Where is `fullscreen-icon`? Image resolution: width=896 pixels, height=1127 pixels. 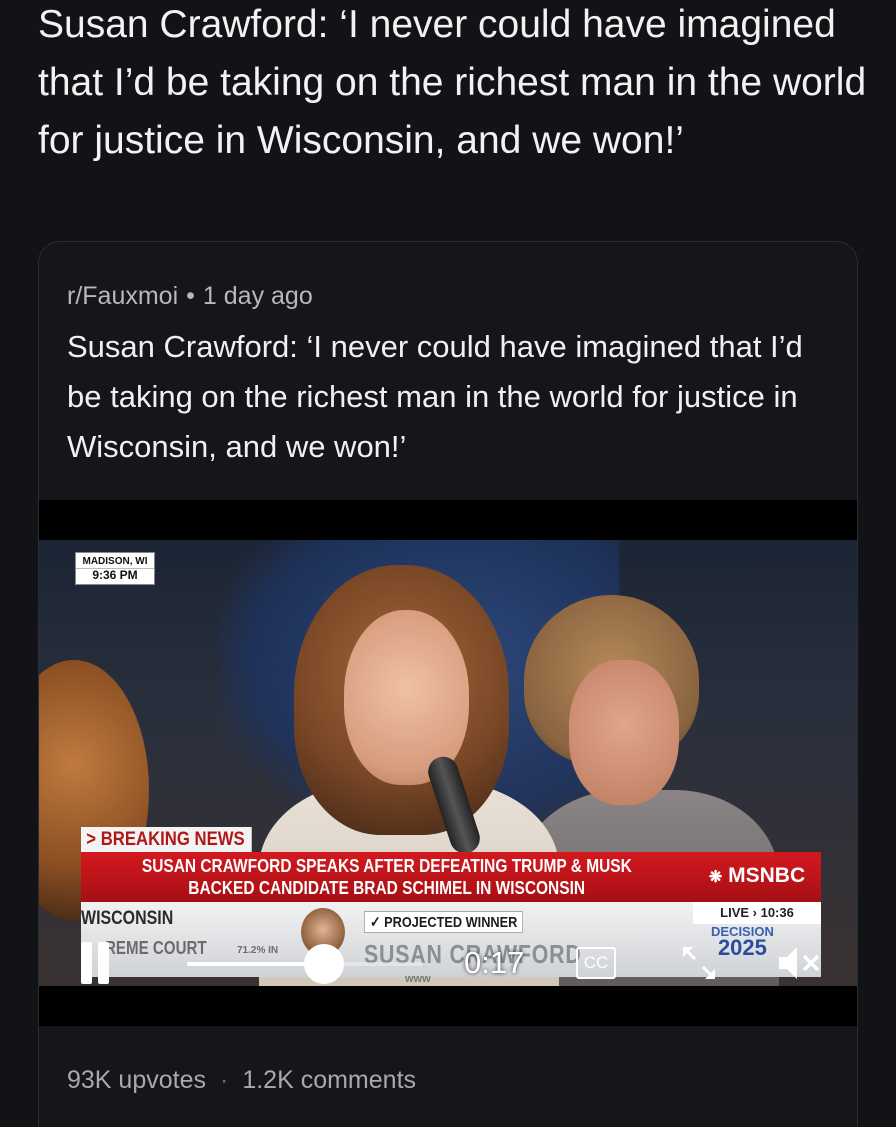 fullscreen-icon is located at coordinates (699, 963).